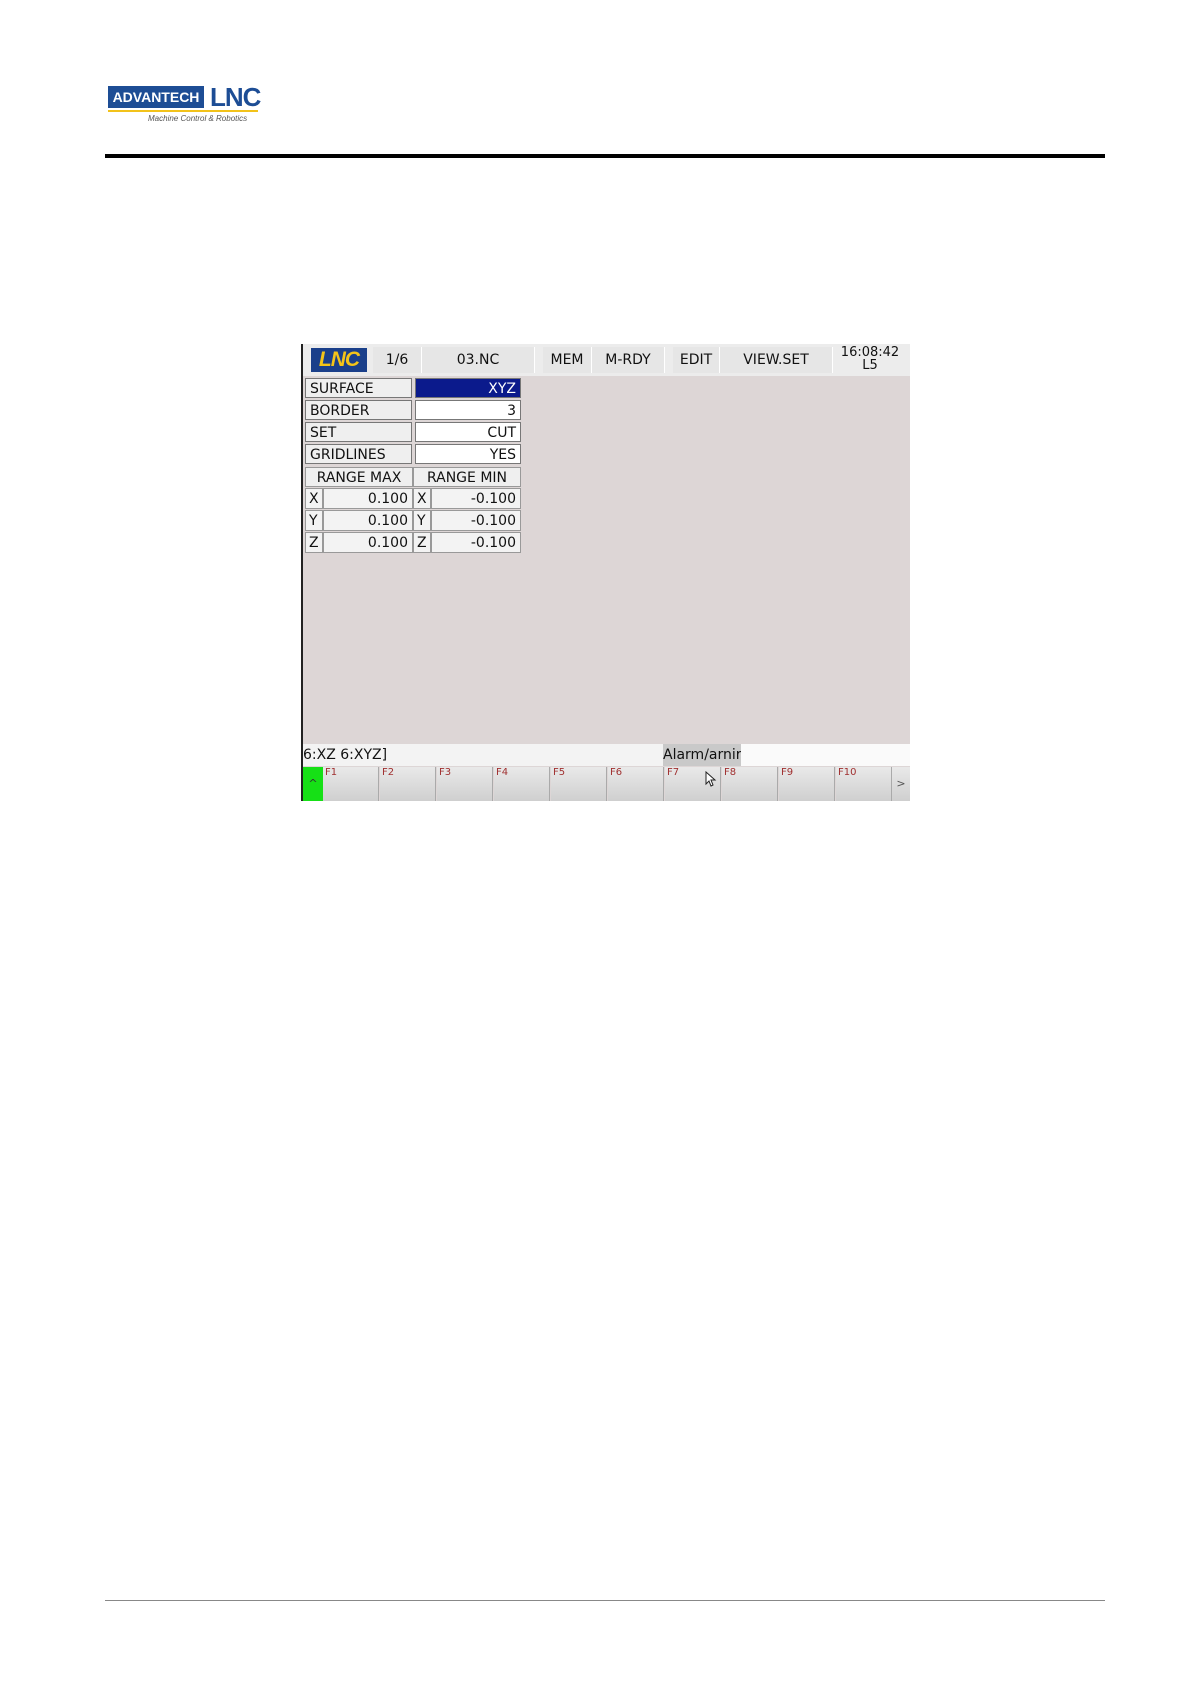  I want to click on softkey-f6: F6, so click(636, 784).